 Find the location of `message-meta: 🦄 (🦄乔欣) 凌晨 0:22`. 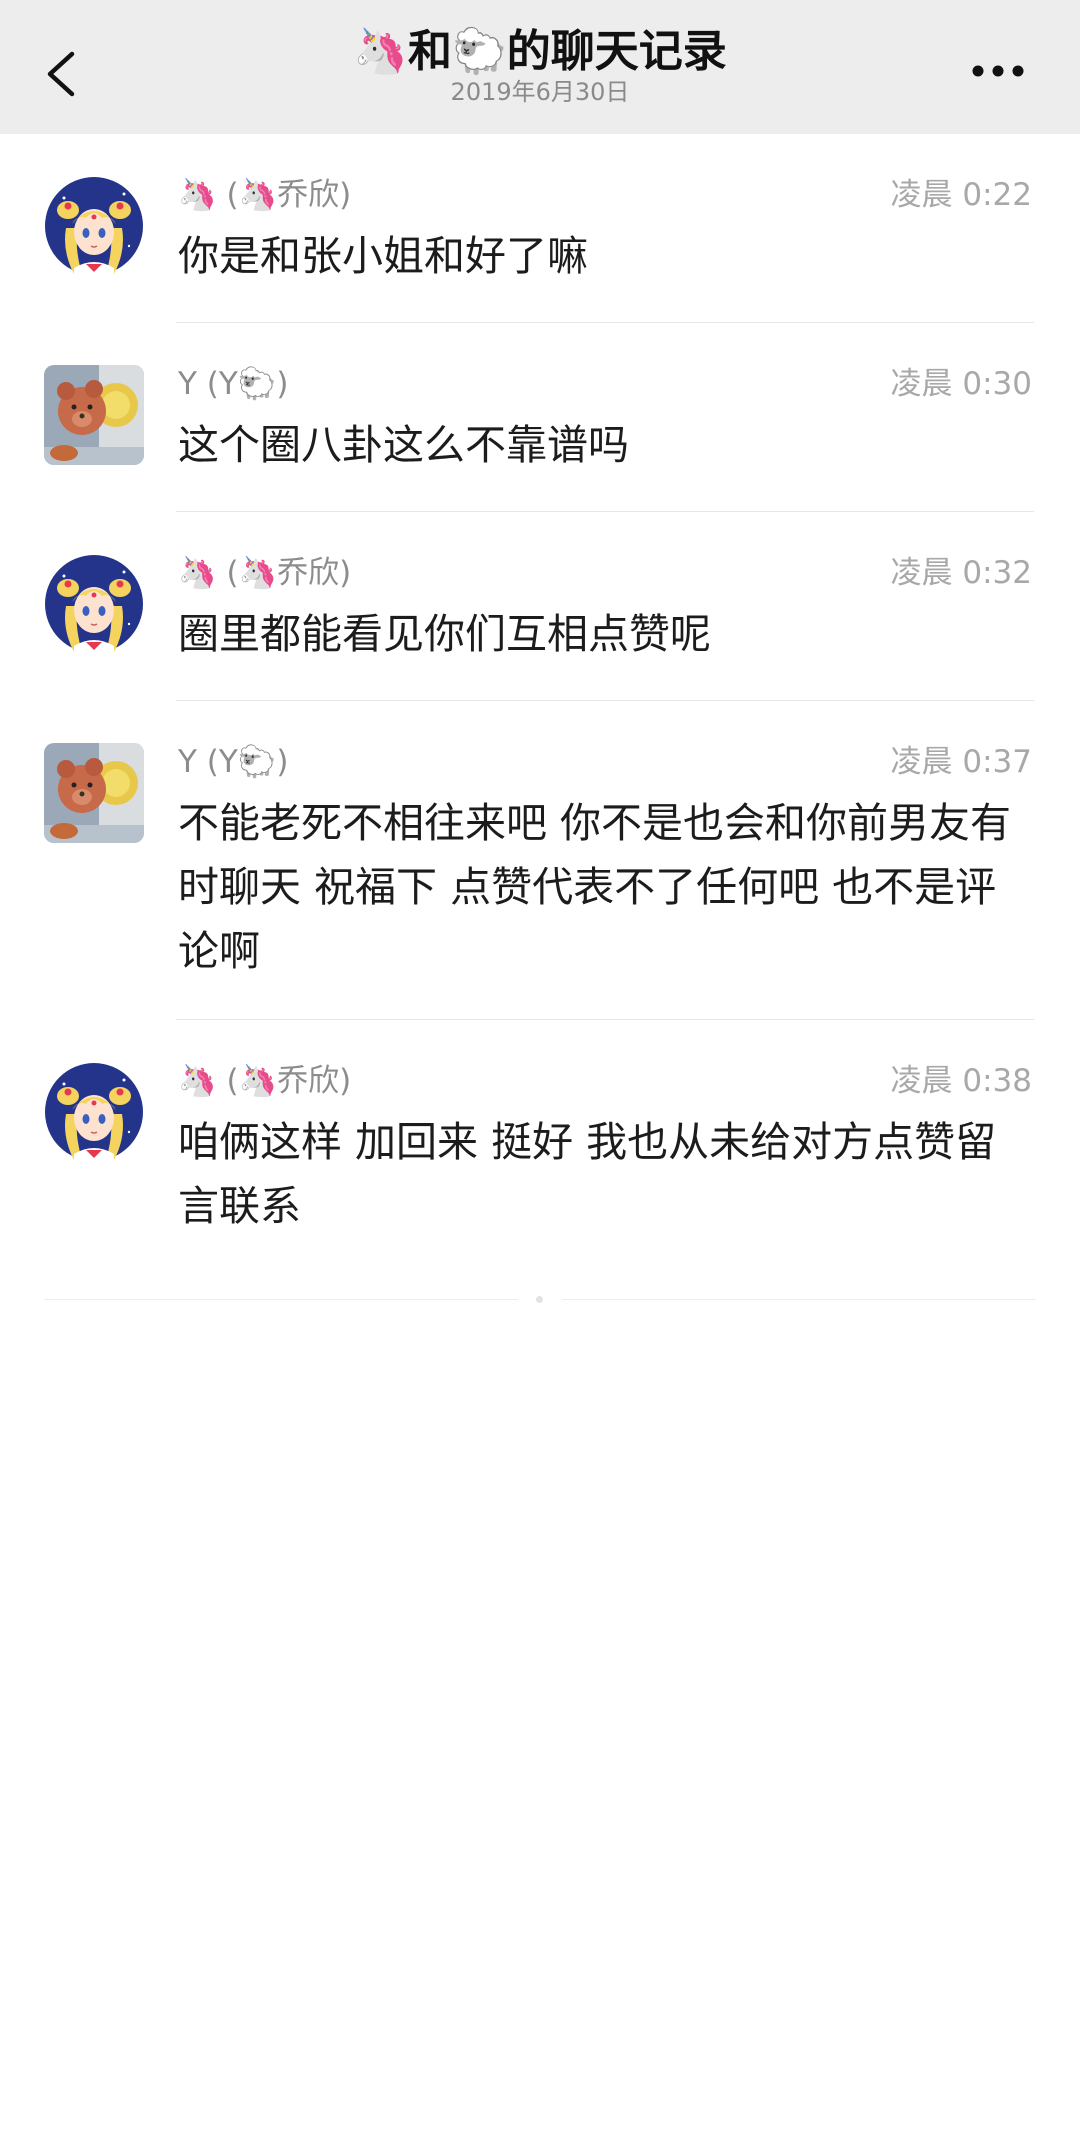

message-meta: 🦄 (🦄乔欣) 凌晨 0:22 is located at coordinates (605, 195).